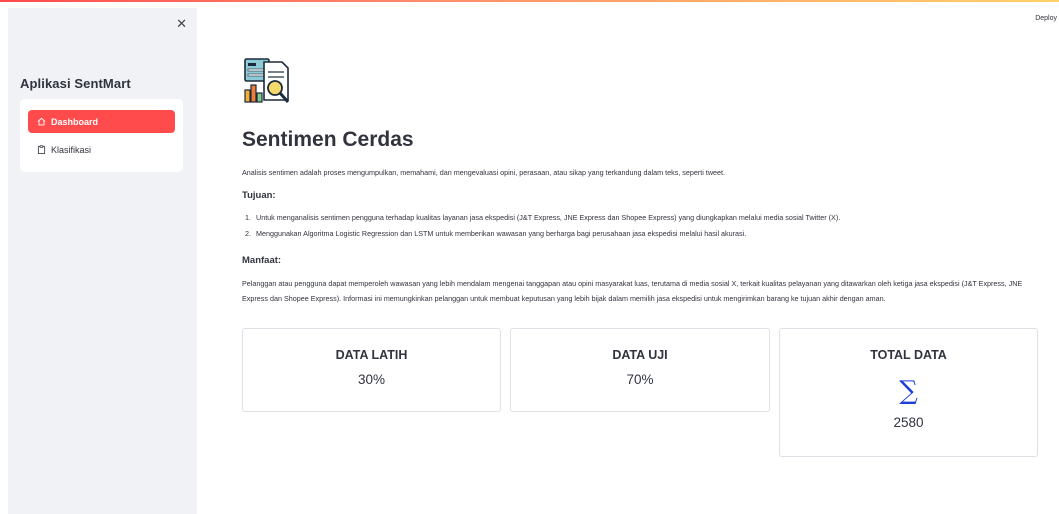 This screenshot has width=1059, height=514. Describe the element at coordinates (328, 139) in the screenshot. I see `page-title: Sentimen Cerdas` at that location.